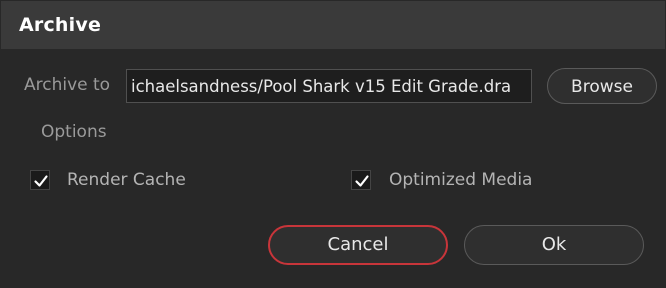 The height and width of the screenshot is (288, 666). I want to click on options-label: Options, so click(74, 132).